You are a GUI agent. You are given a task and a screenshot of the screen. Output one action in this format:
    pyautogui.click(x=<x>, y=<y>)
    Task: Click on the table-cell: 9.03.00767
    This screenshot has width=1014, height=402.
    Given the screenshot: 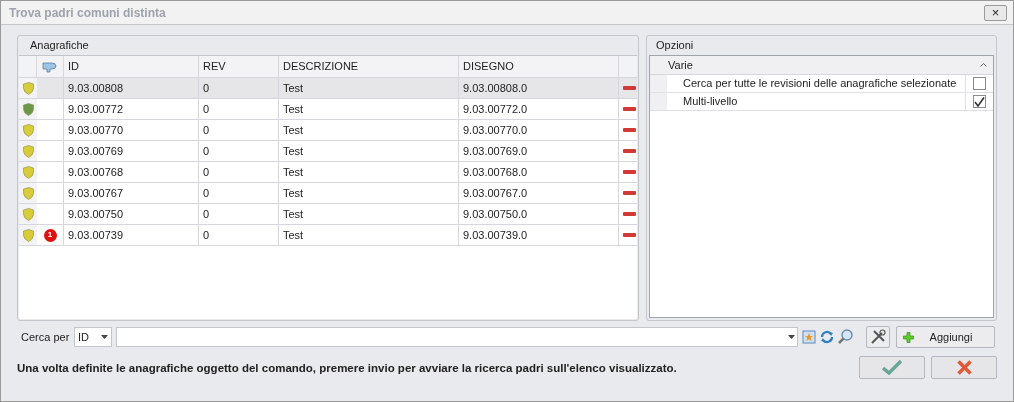 What is the action you would take?
    pyautogui.click(x=131, y=193)
    